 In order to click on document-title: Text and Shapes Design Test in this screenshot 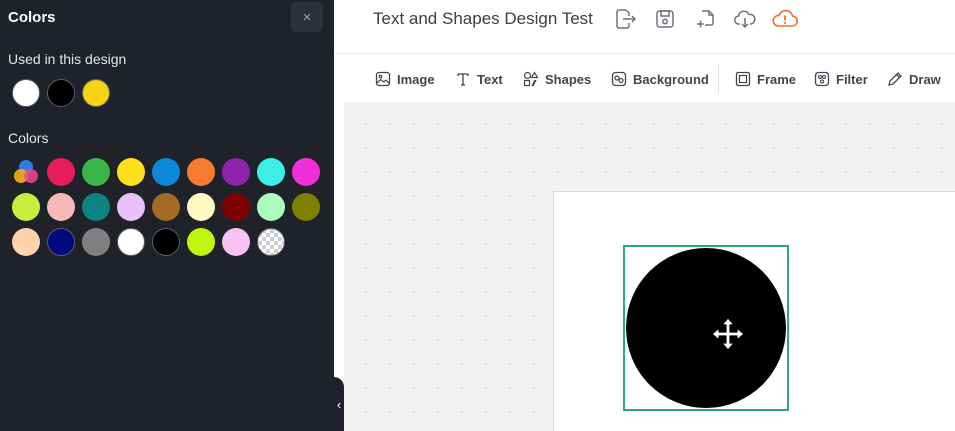, I will do `click(483, 19)`.